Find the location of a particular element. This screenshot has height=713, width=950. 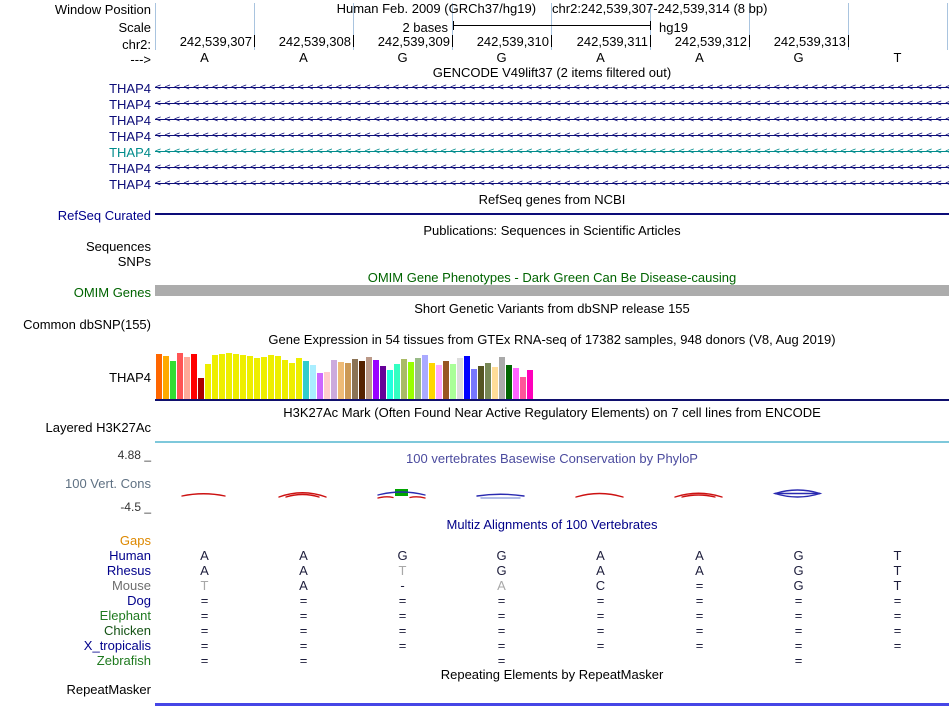

species-label: Zebrafish is located at coordinates (75, 660).